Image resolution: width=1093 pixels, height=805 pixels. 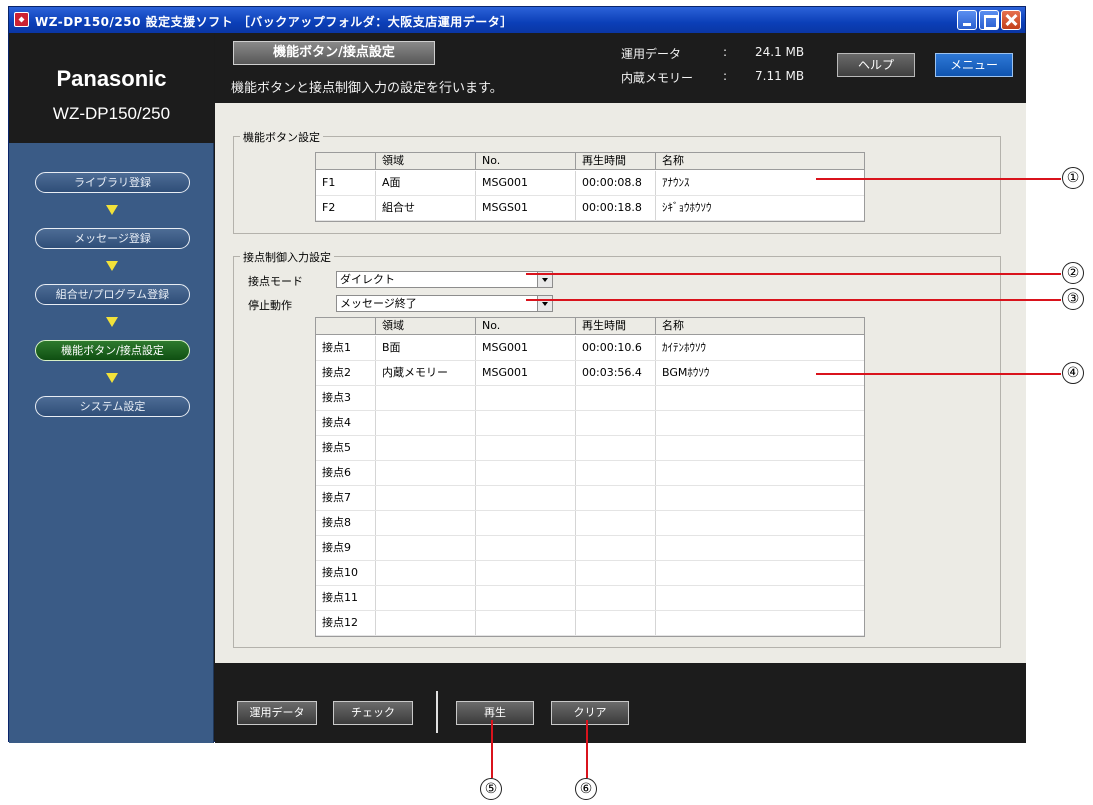 What do you see at coordinates (346, 373) in the screenshot?
I see `table-cell: 接点2` at bounding box center [346, 373].